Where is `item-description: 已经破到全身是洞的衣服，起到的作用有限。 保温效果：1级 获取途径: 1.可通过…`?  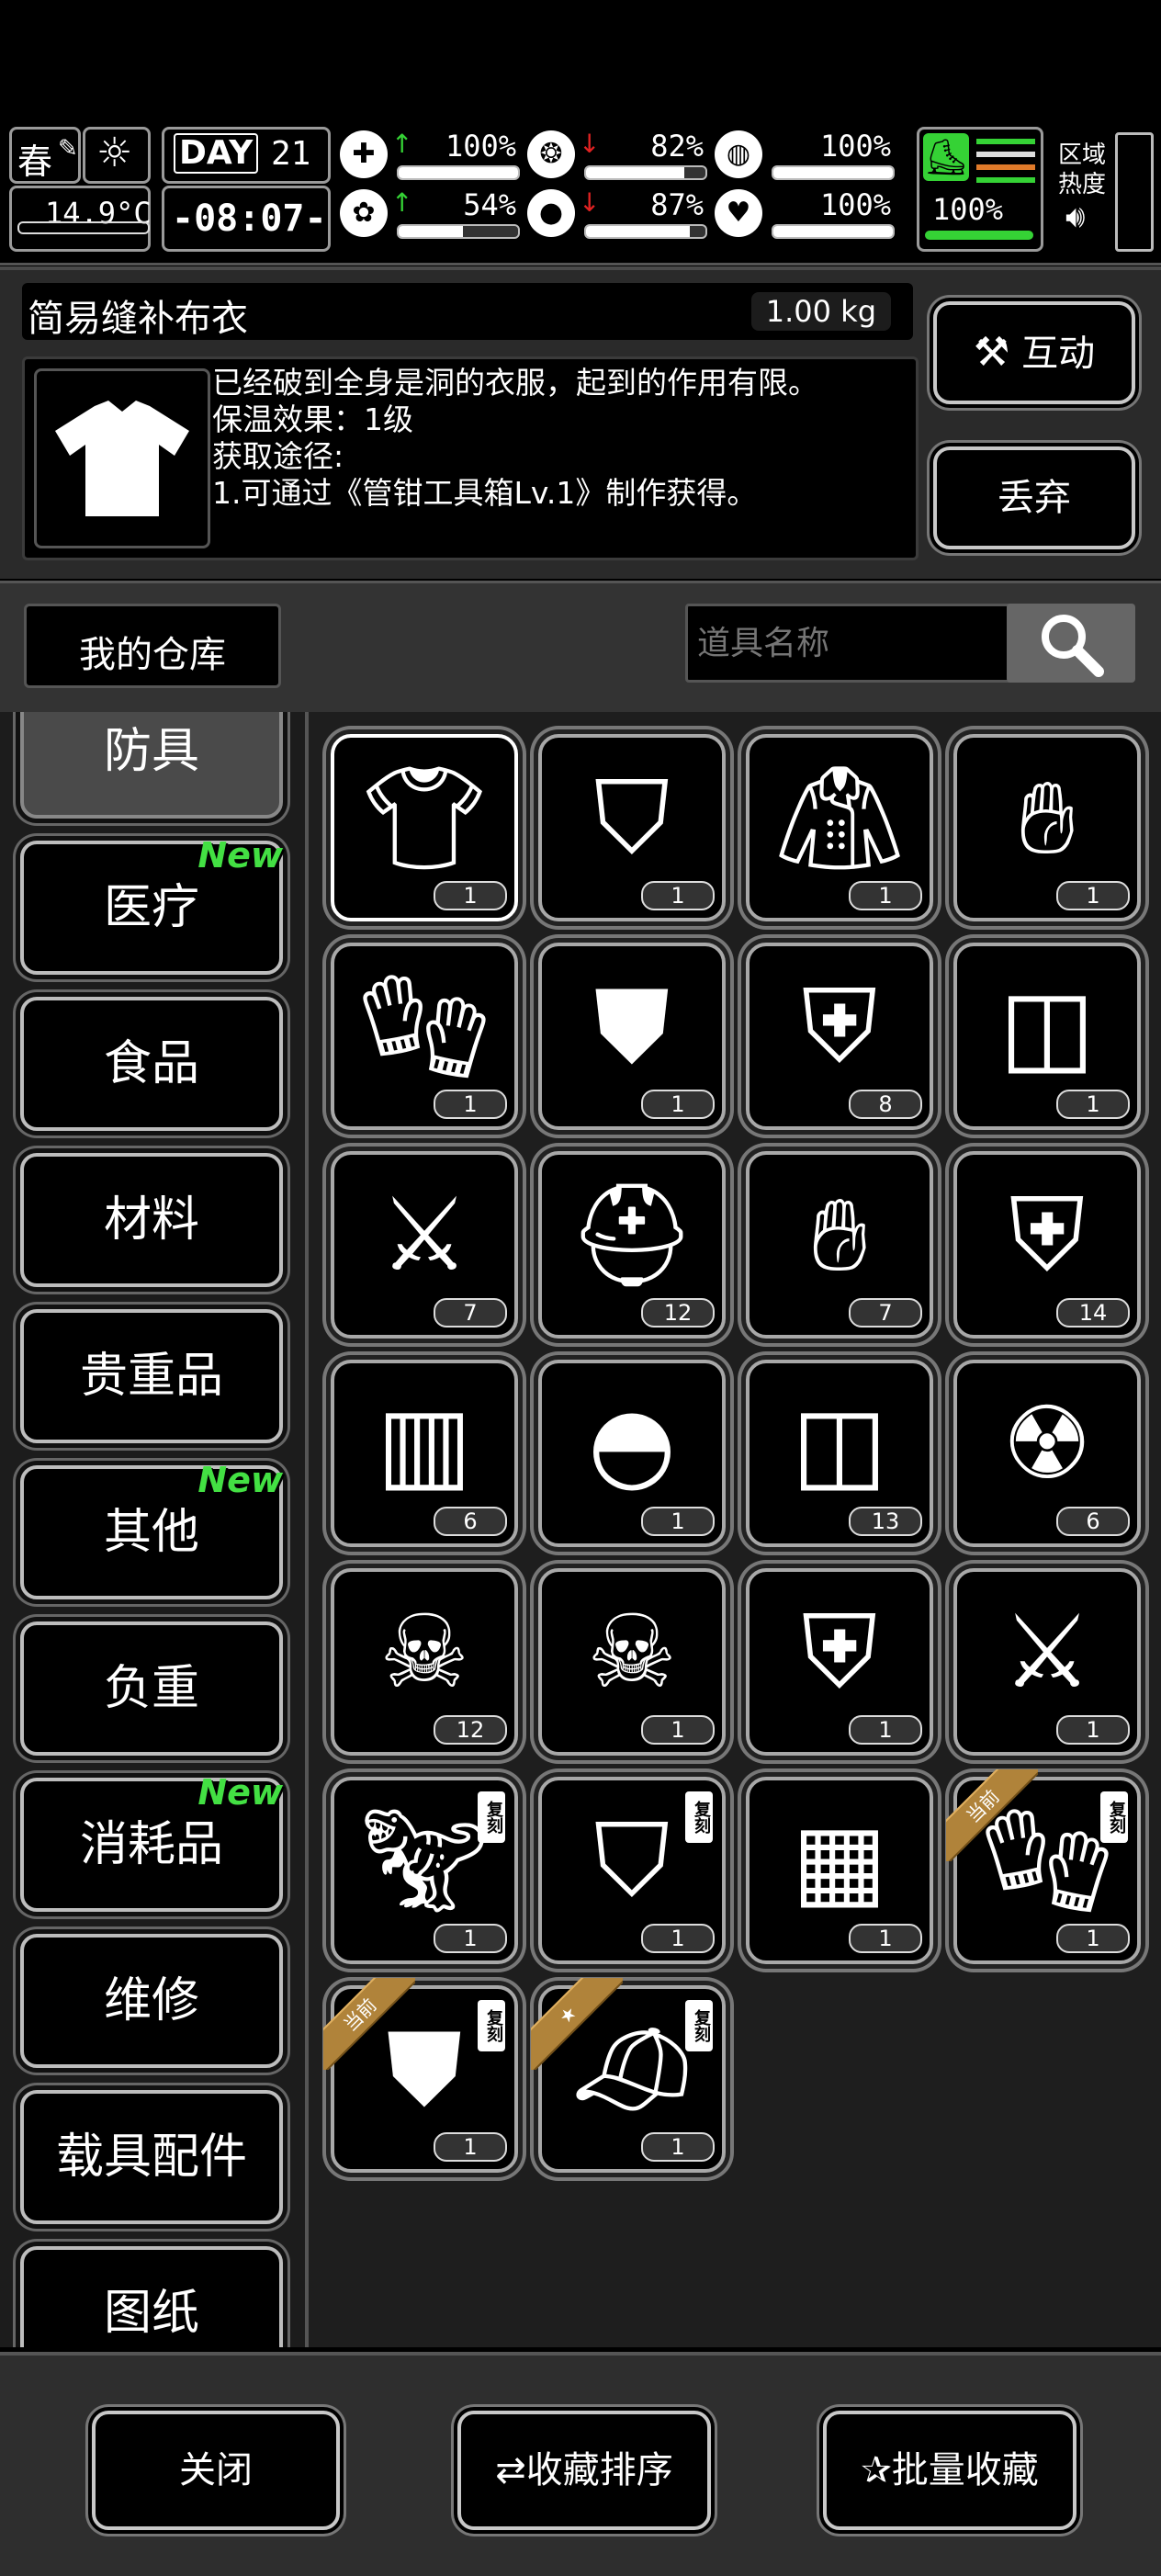
item-description: 已经破到全身是洞的衣服，起到的作用有限。 保温效果：1级 获取途径: 1.可通过… is located at coordinates (515, 438).